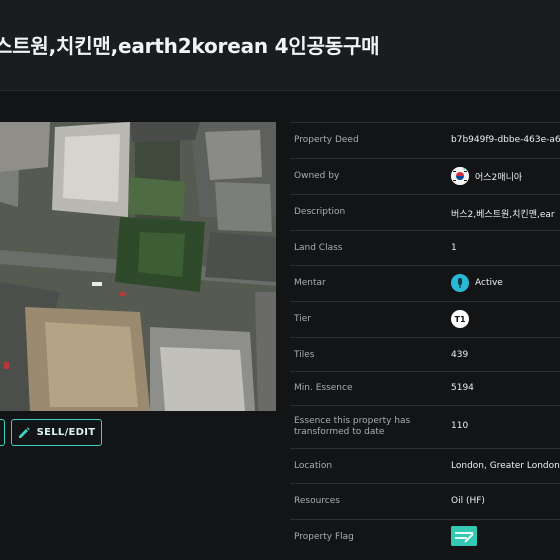 This screenshot has height=560, width=560. Describe the element at coordinates (323, 388) in the screenshot. I see `min-essence-label: Min. Essence` at that location.